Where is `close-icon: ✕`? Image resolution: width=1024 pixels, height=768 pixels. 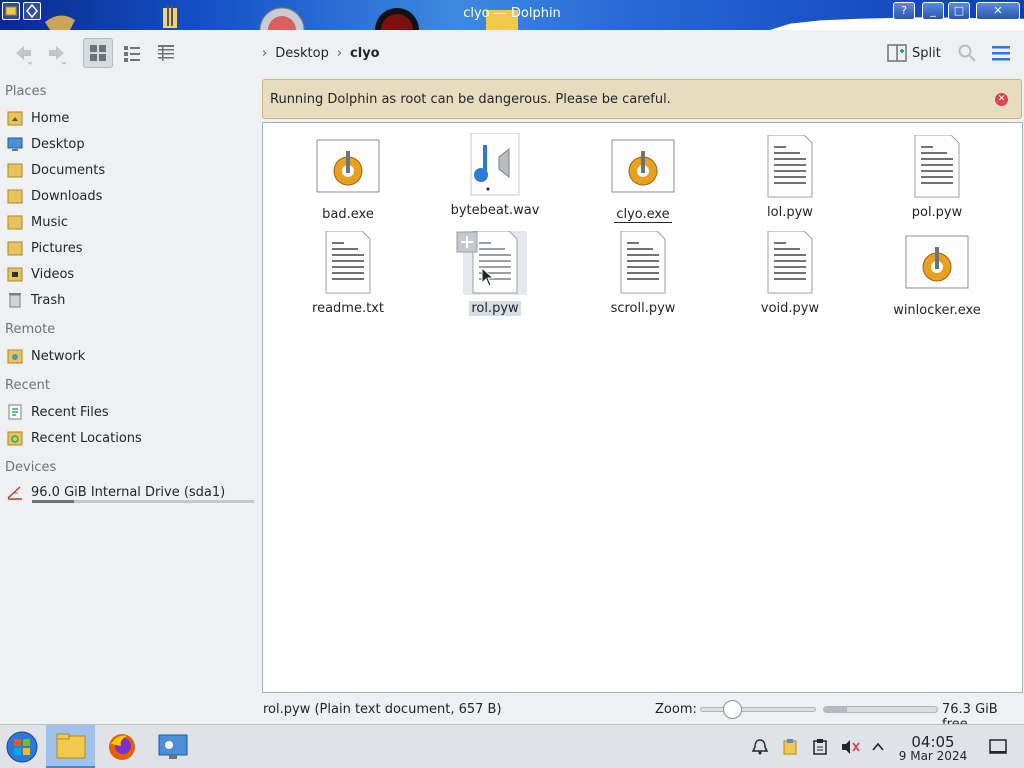 close-icon: ✕ is located at coordinates (1001, 99).